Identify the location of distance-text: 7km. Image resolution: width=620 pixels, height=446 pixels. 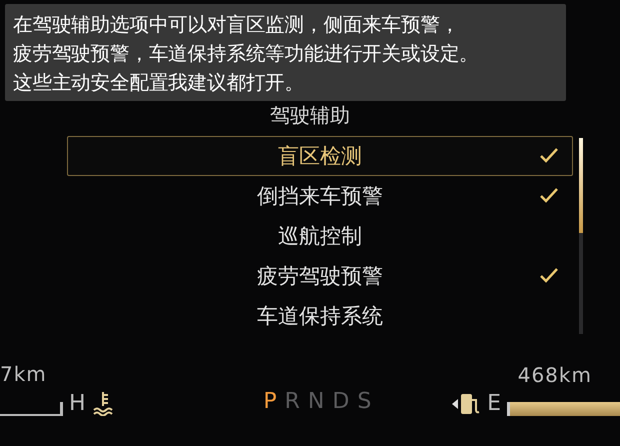
(24, 374).